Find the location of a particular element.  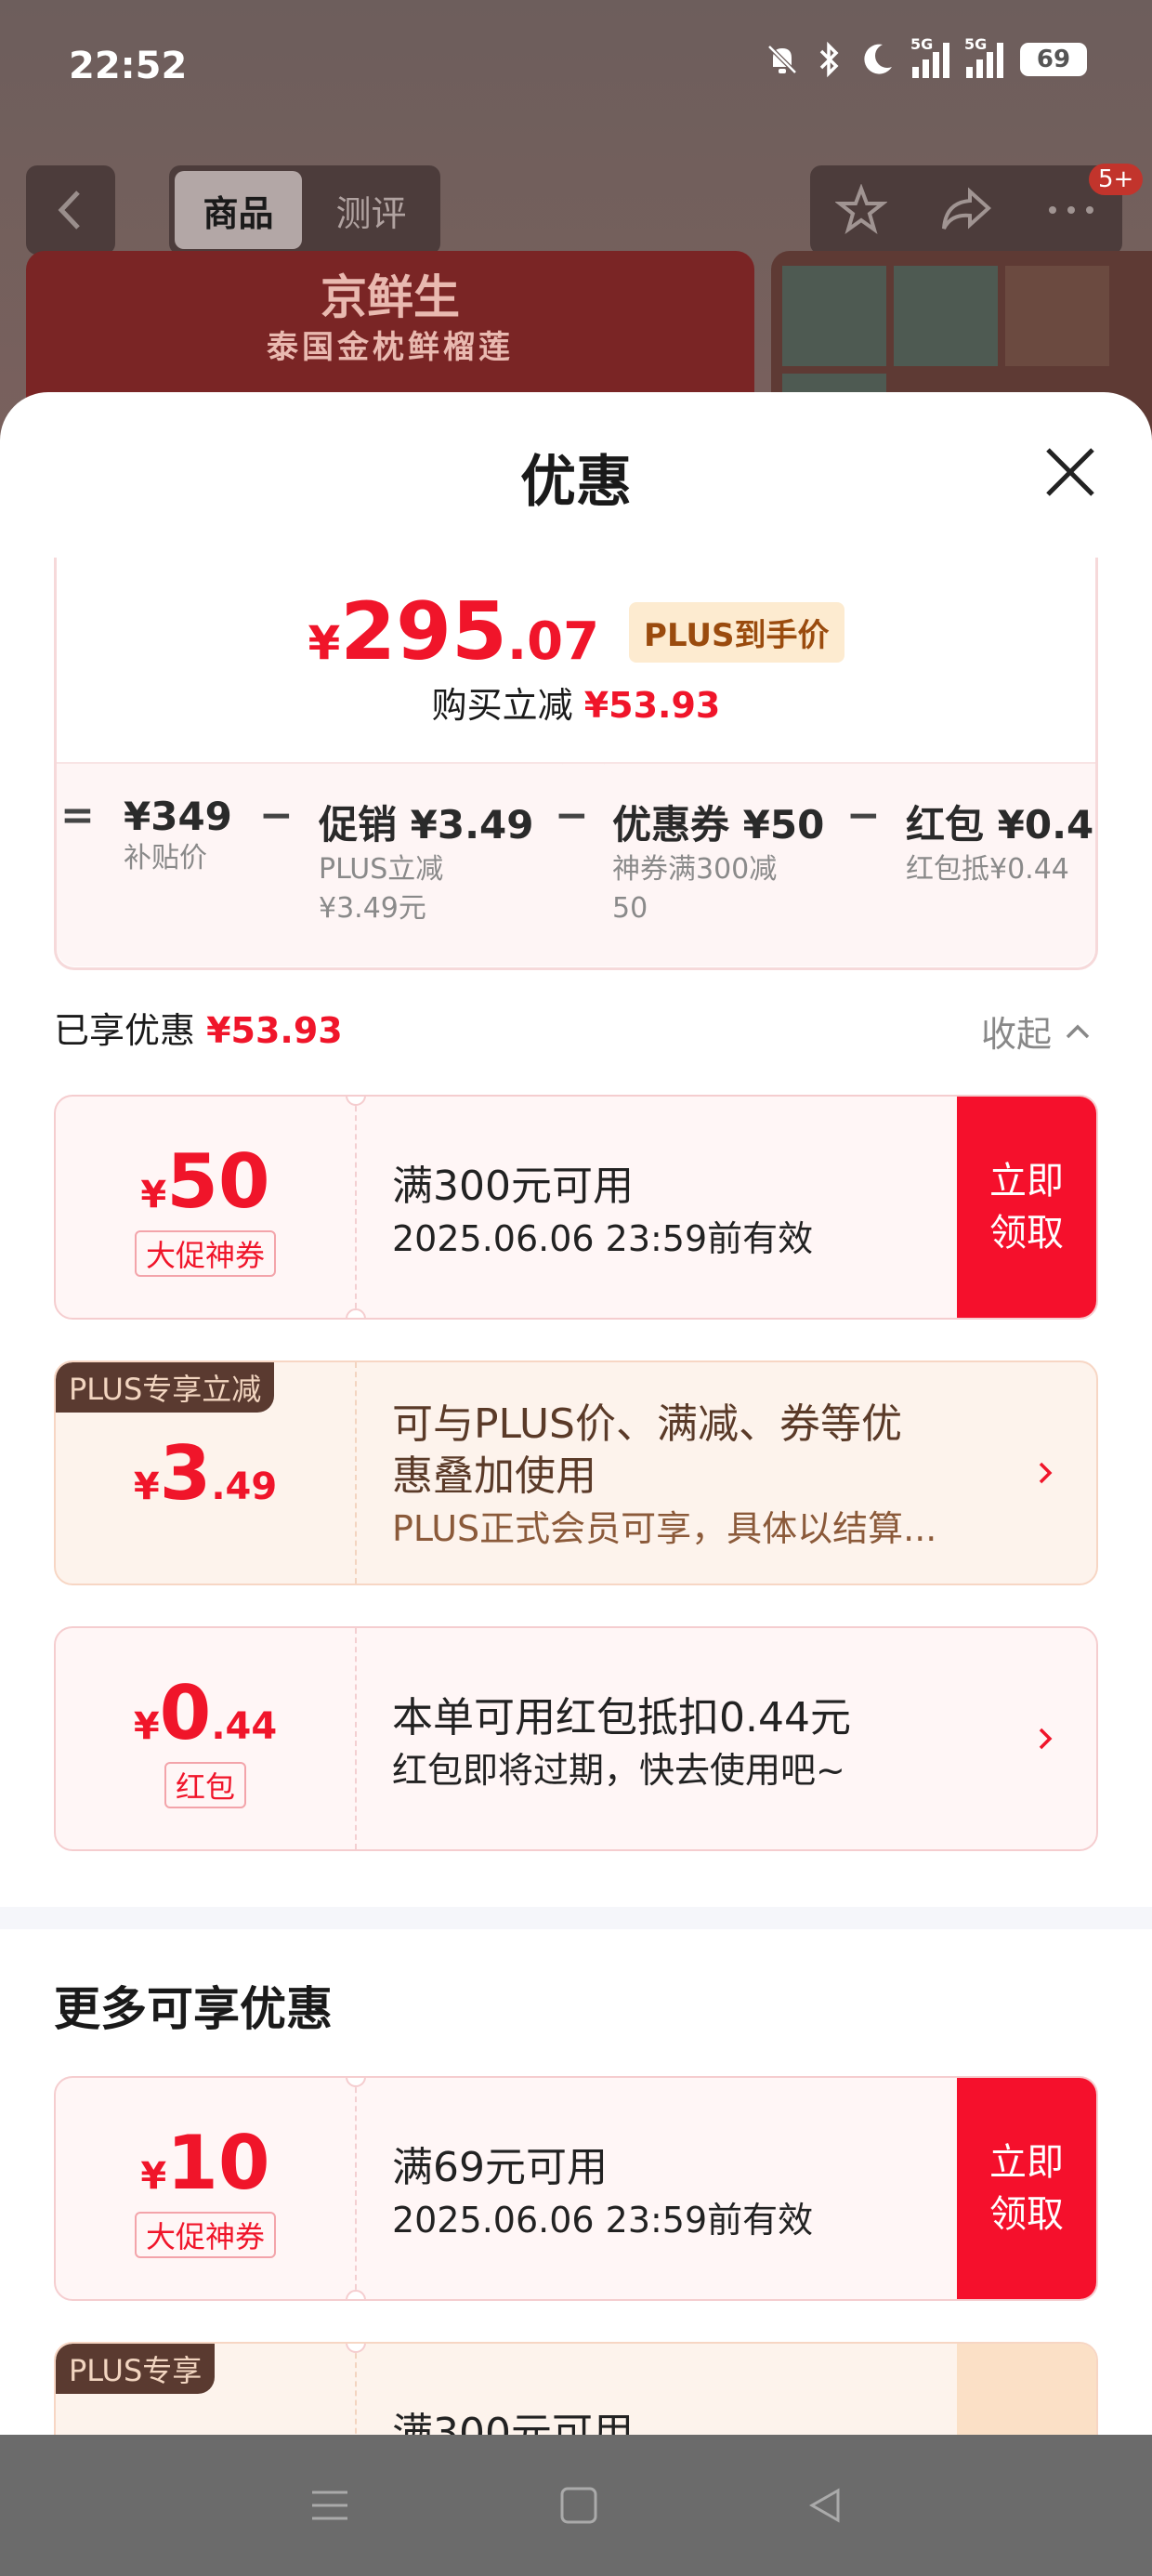

final-price: ¥295.07 is located at coordinates (454, 631).